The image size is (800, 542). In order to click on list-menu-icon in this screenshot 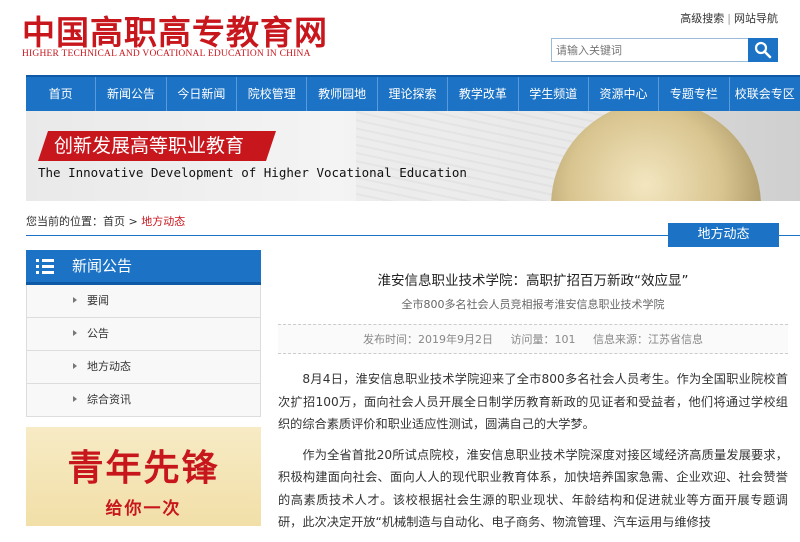, I will do `click(46, 266)`.